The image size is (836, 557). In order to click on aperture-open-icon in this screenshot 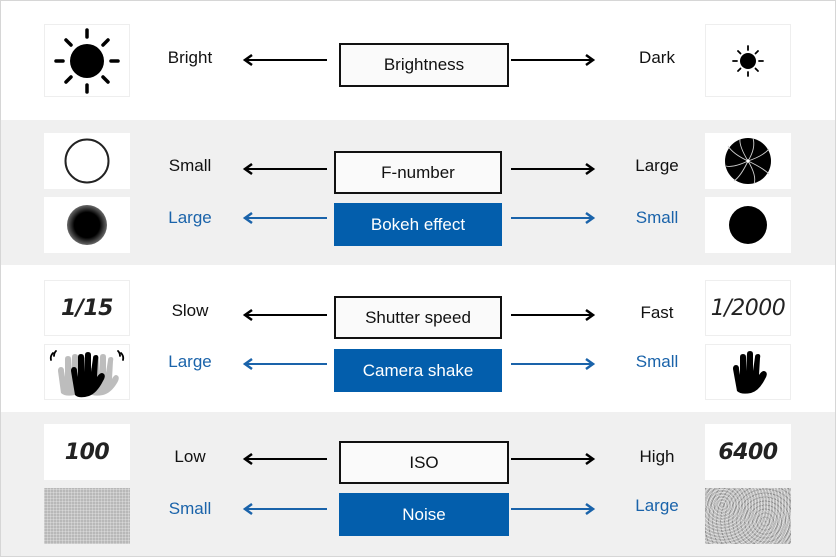, I will do `click(87, 161)`.